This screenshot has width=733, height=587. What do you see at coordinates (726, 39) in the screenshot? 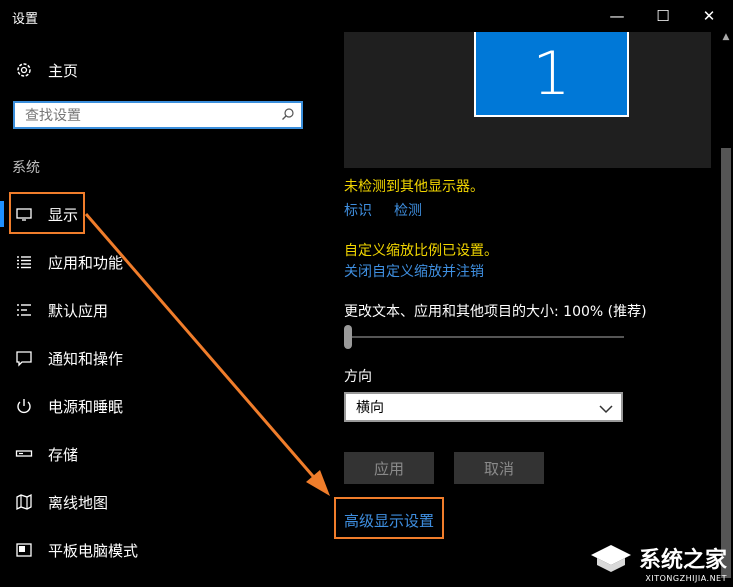
I see `scroll-up-icon: ▲` at bounding box center [726, 39].